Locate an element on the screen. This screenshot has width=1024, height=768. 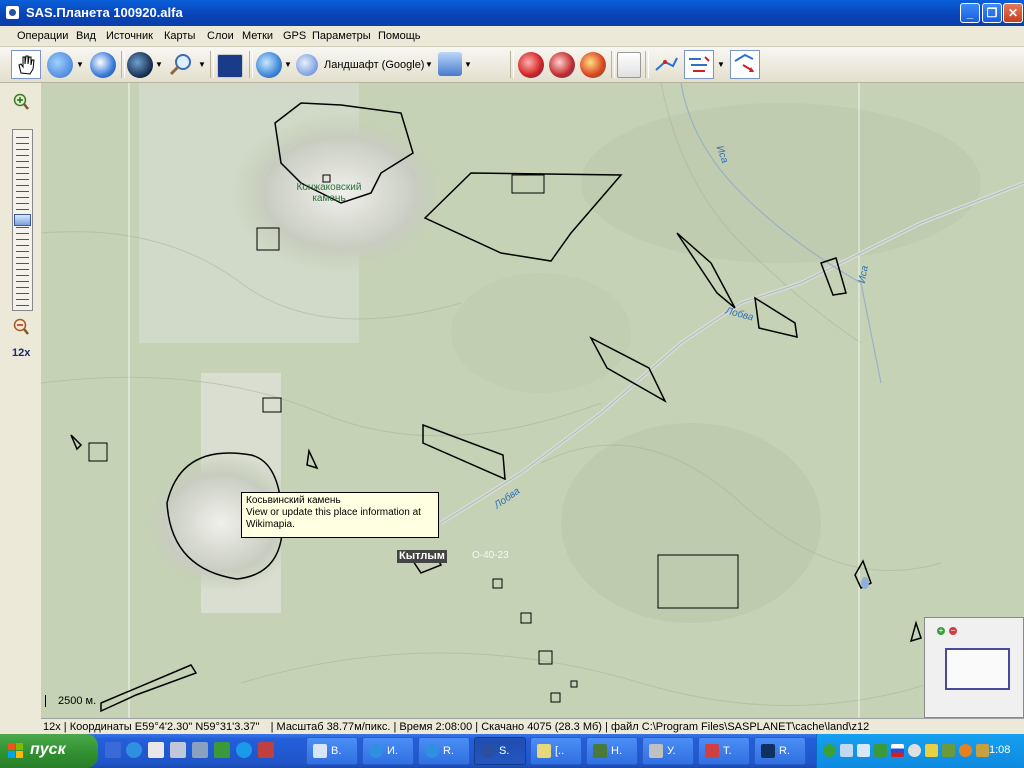
globe-button is located at coordinates (103, 65).